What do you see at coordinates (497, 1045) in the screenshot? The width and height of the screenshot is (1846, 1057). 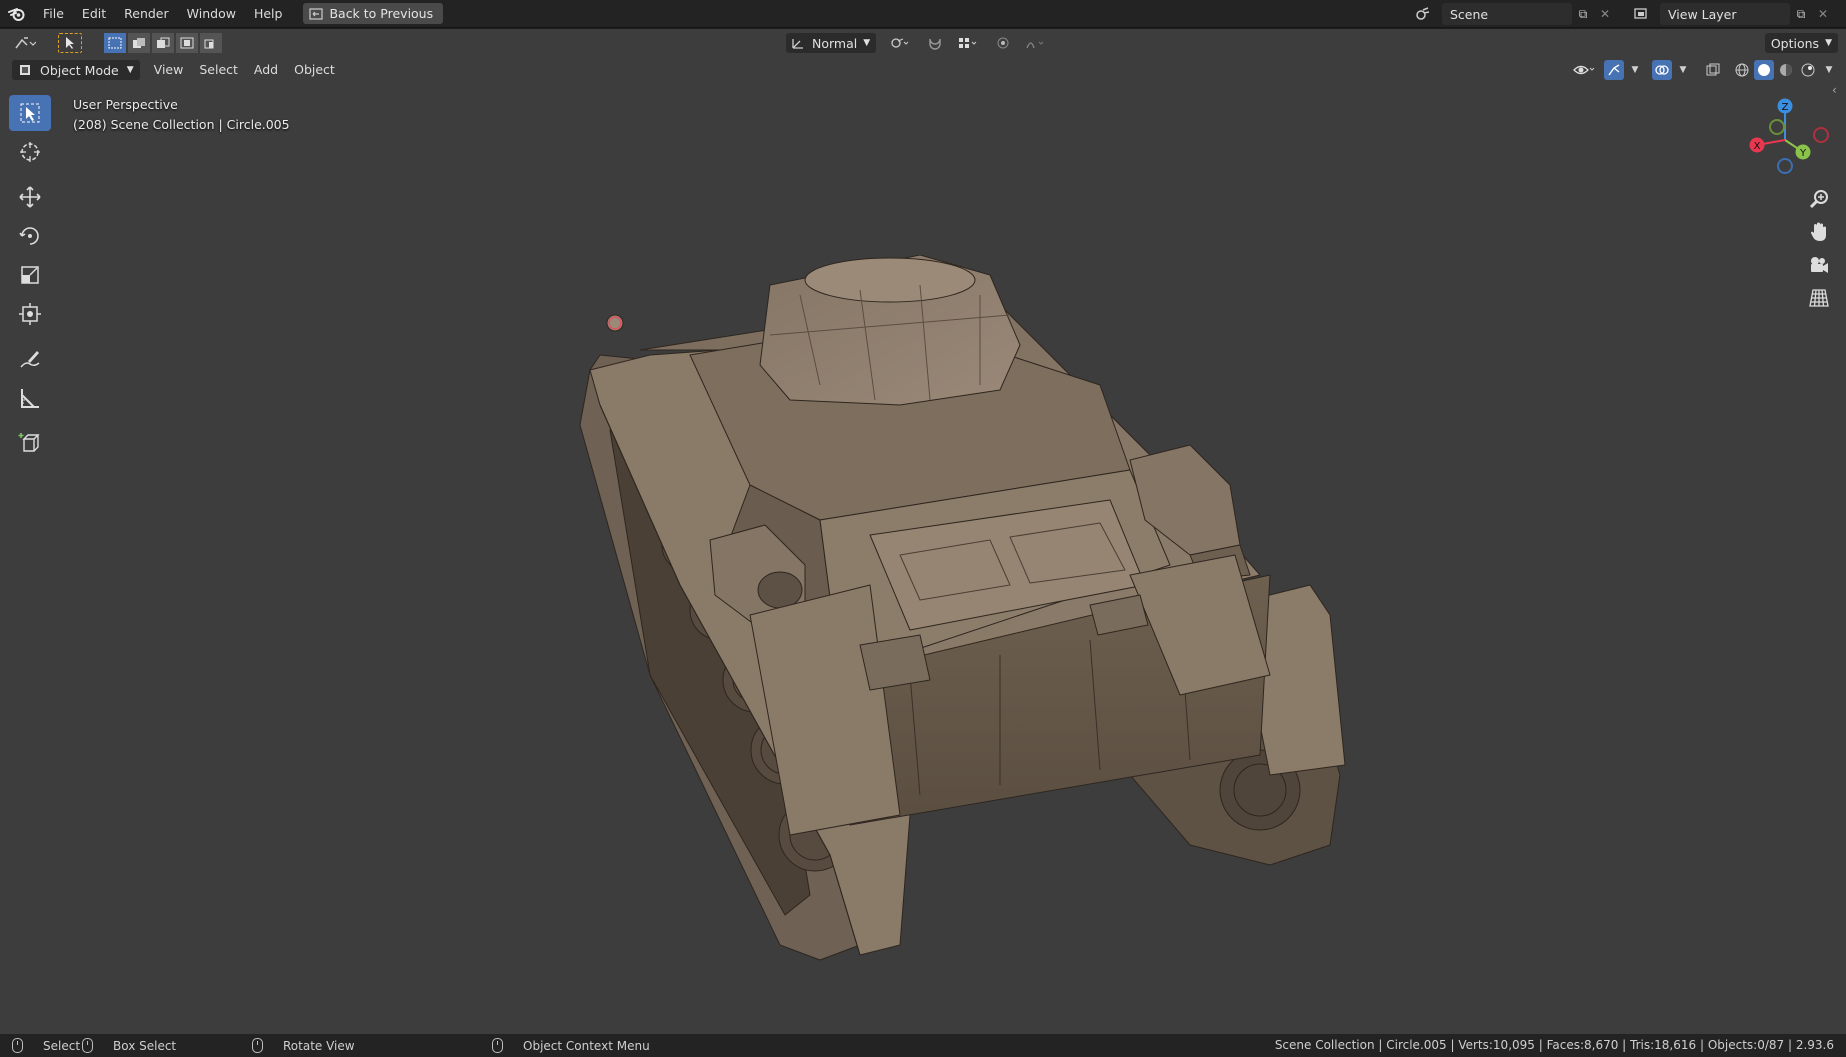 I see `right-mouse-icon` at bounding box center [497, 1045].